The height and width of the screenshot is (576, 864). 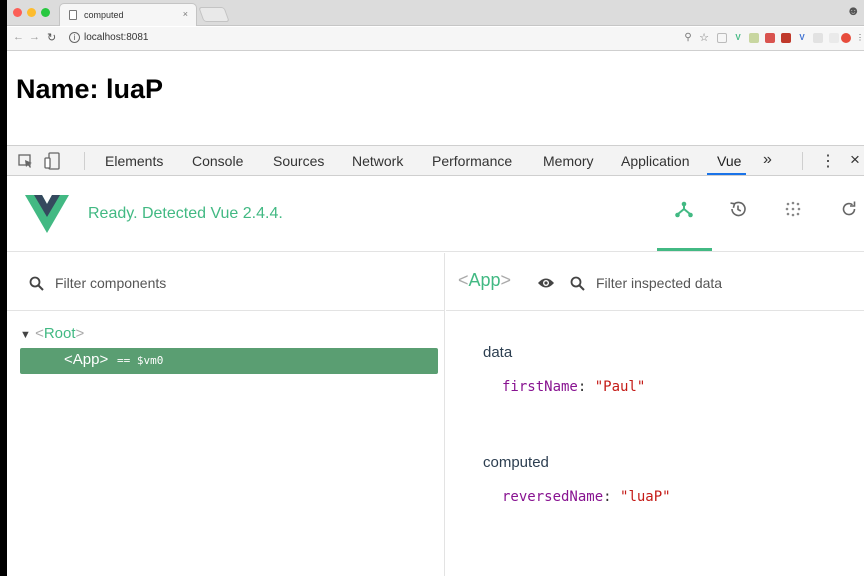 I want to click on tab-sources: Sources, so click(x=298, y=161).